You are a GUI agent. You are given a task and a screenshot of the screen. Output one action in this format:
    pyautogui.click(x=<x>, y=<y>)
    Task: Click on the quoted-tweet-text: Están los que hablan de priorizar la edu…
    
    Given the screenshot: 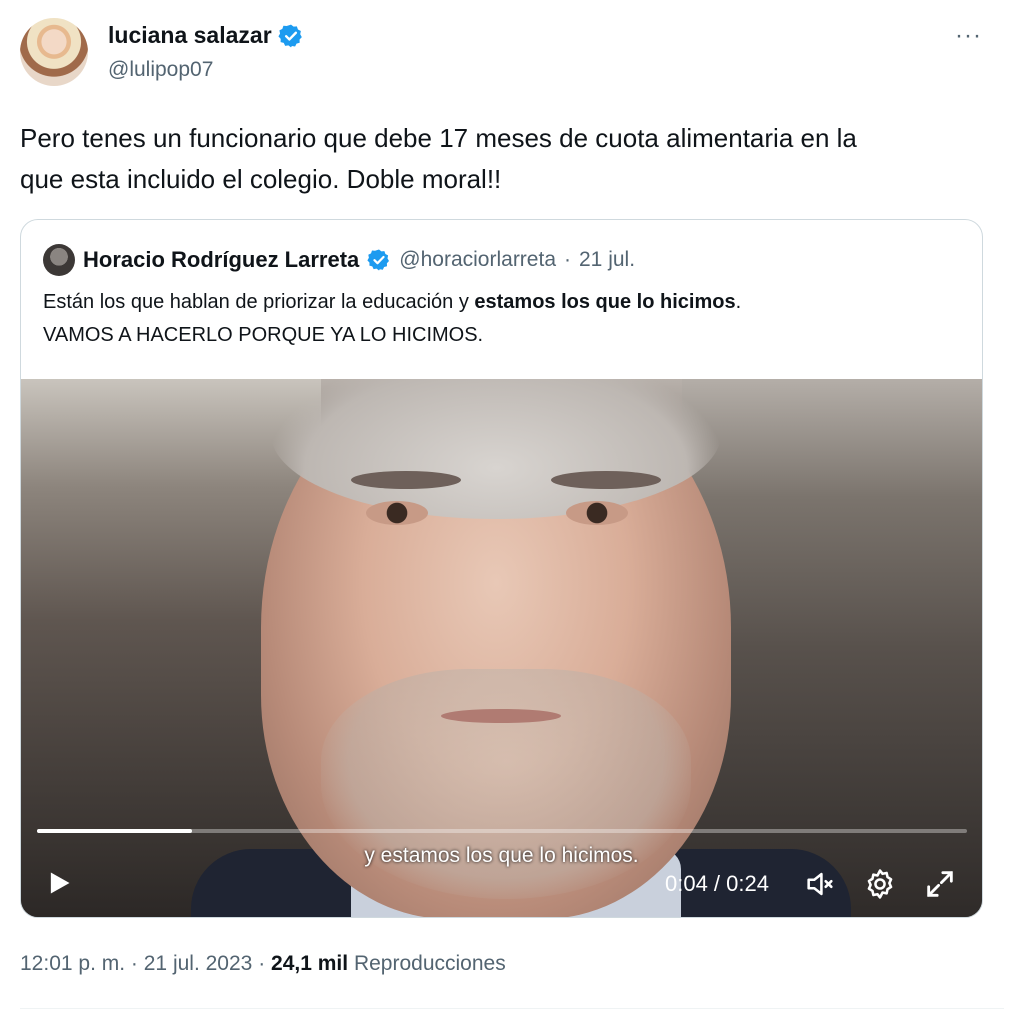 What is the action you would take?
    pyautogui.click(x=503, y=319)
    